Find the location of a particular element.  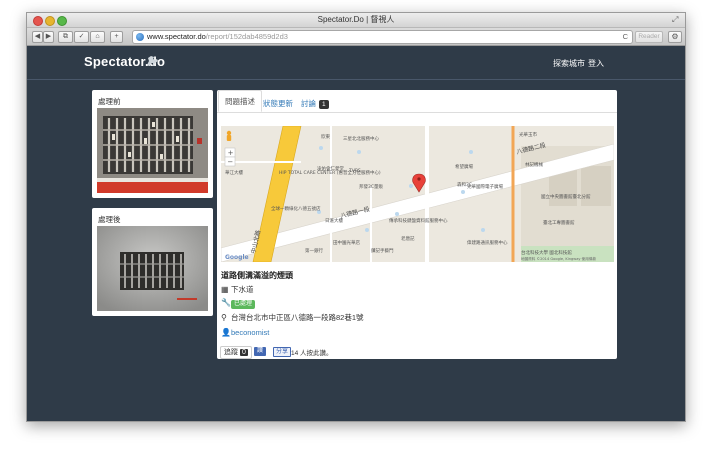

globe-icon is located at coordinates (140, 37).